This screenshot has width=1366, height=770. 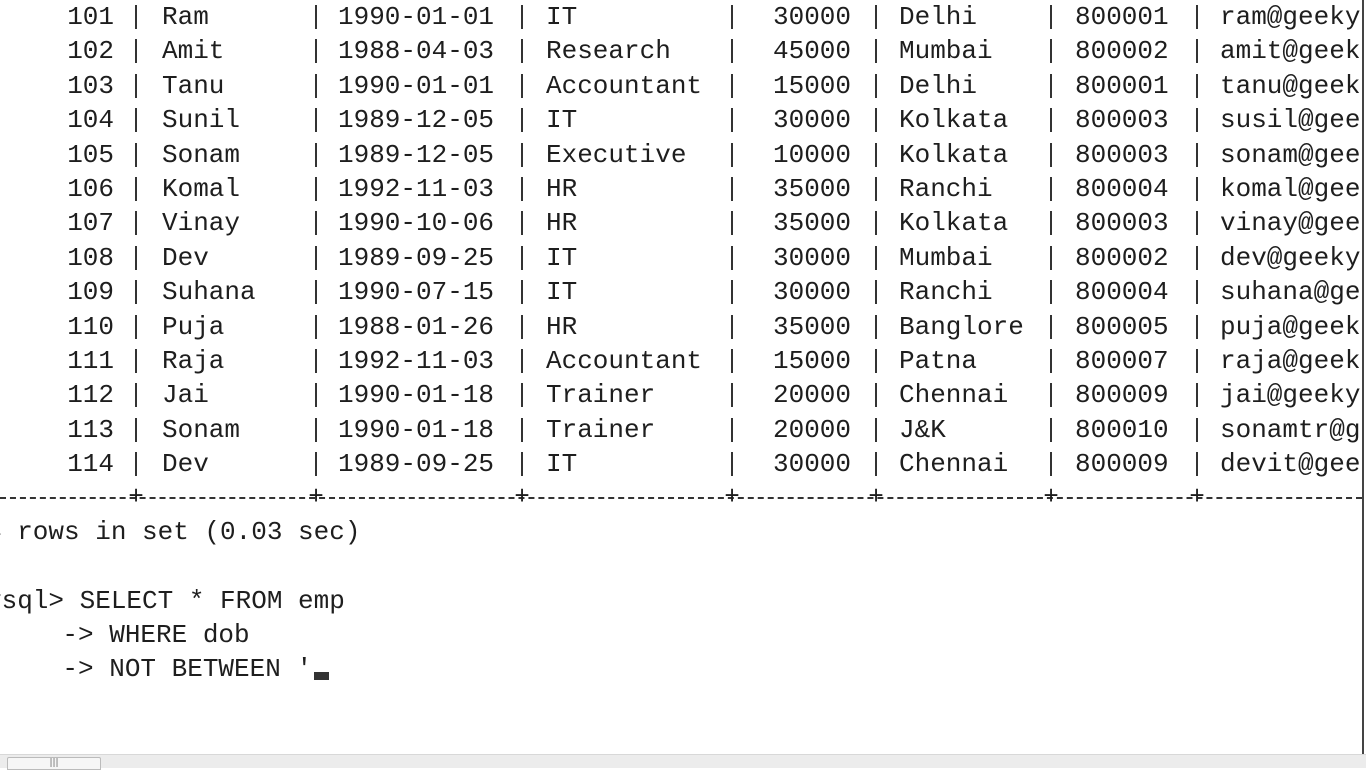 I want to click on query-line-3: -> NOT BETWEEN ', so click(x=165, y=669).